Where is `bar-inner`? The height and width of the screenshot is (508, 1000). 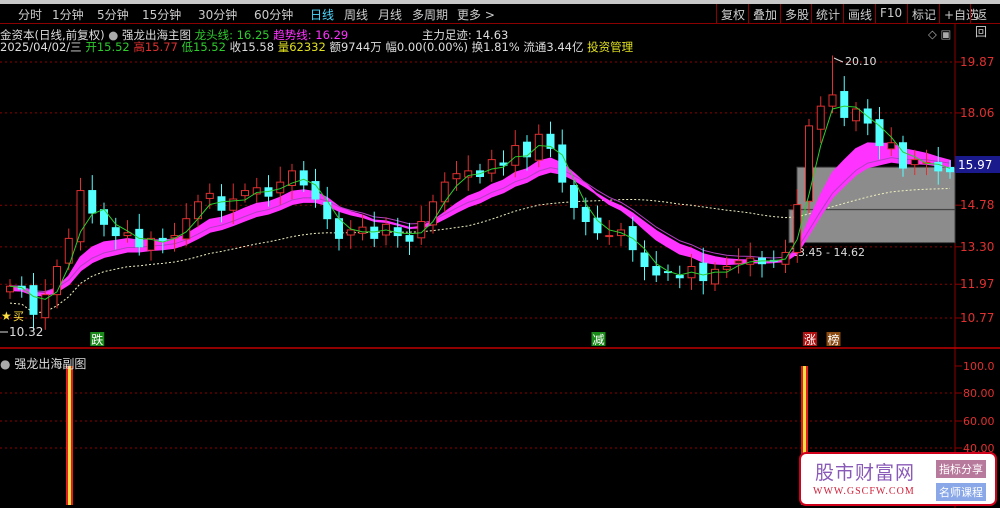 bar-inner is located at coordinates (69, 435).